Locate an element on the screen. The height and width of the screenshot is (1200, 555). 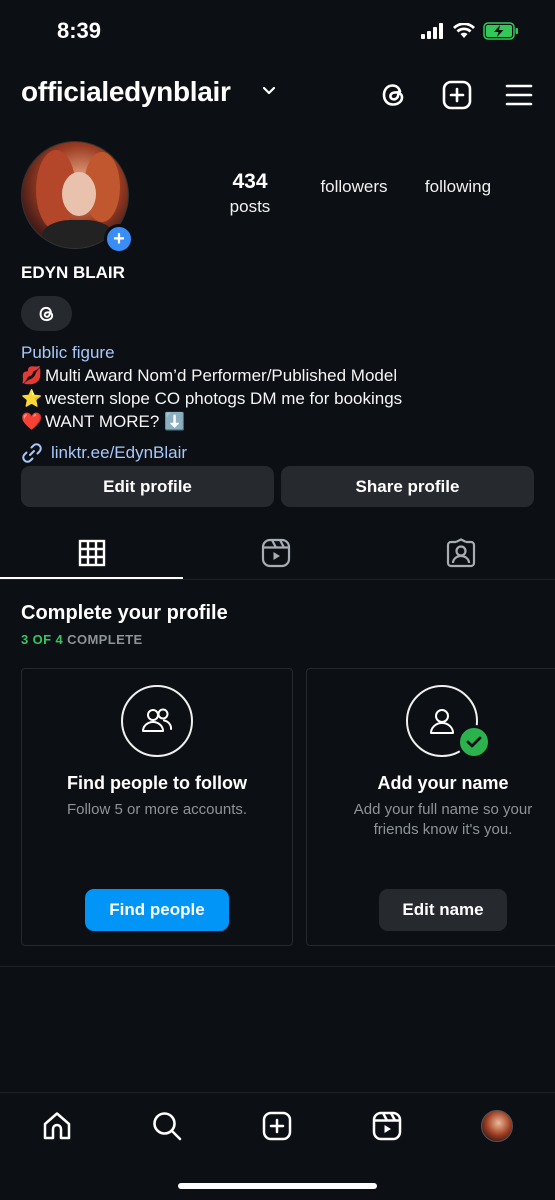
followers-stat: followers is located at coordinates (354, 178).